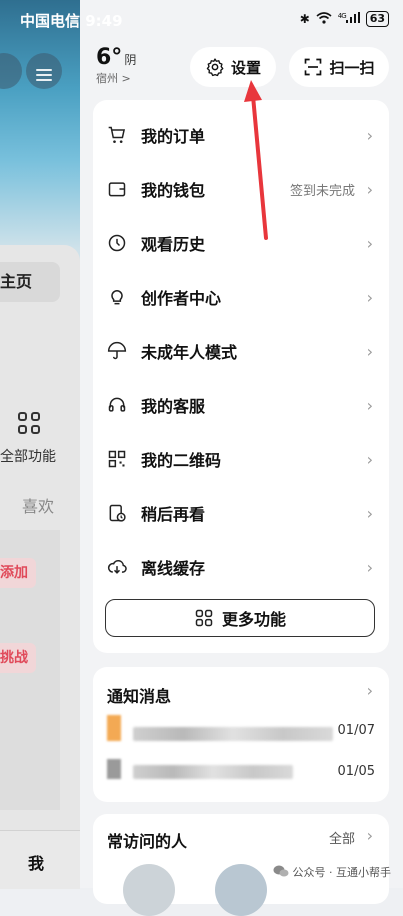 The height and width of the screenshot is (916, 403). What do you see at coordinates (181, 460) in the screenshot?
I see `menu-item-label: 我的二维码` at bounding box center [181, 460].